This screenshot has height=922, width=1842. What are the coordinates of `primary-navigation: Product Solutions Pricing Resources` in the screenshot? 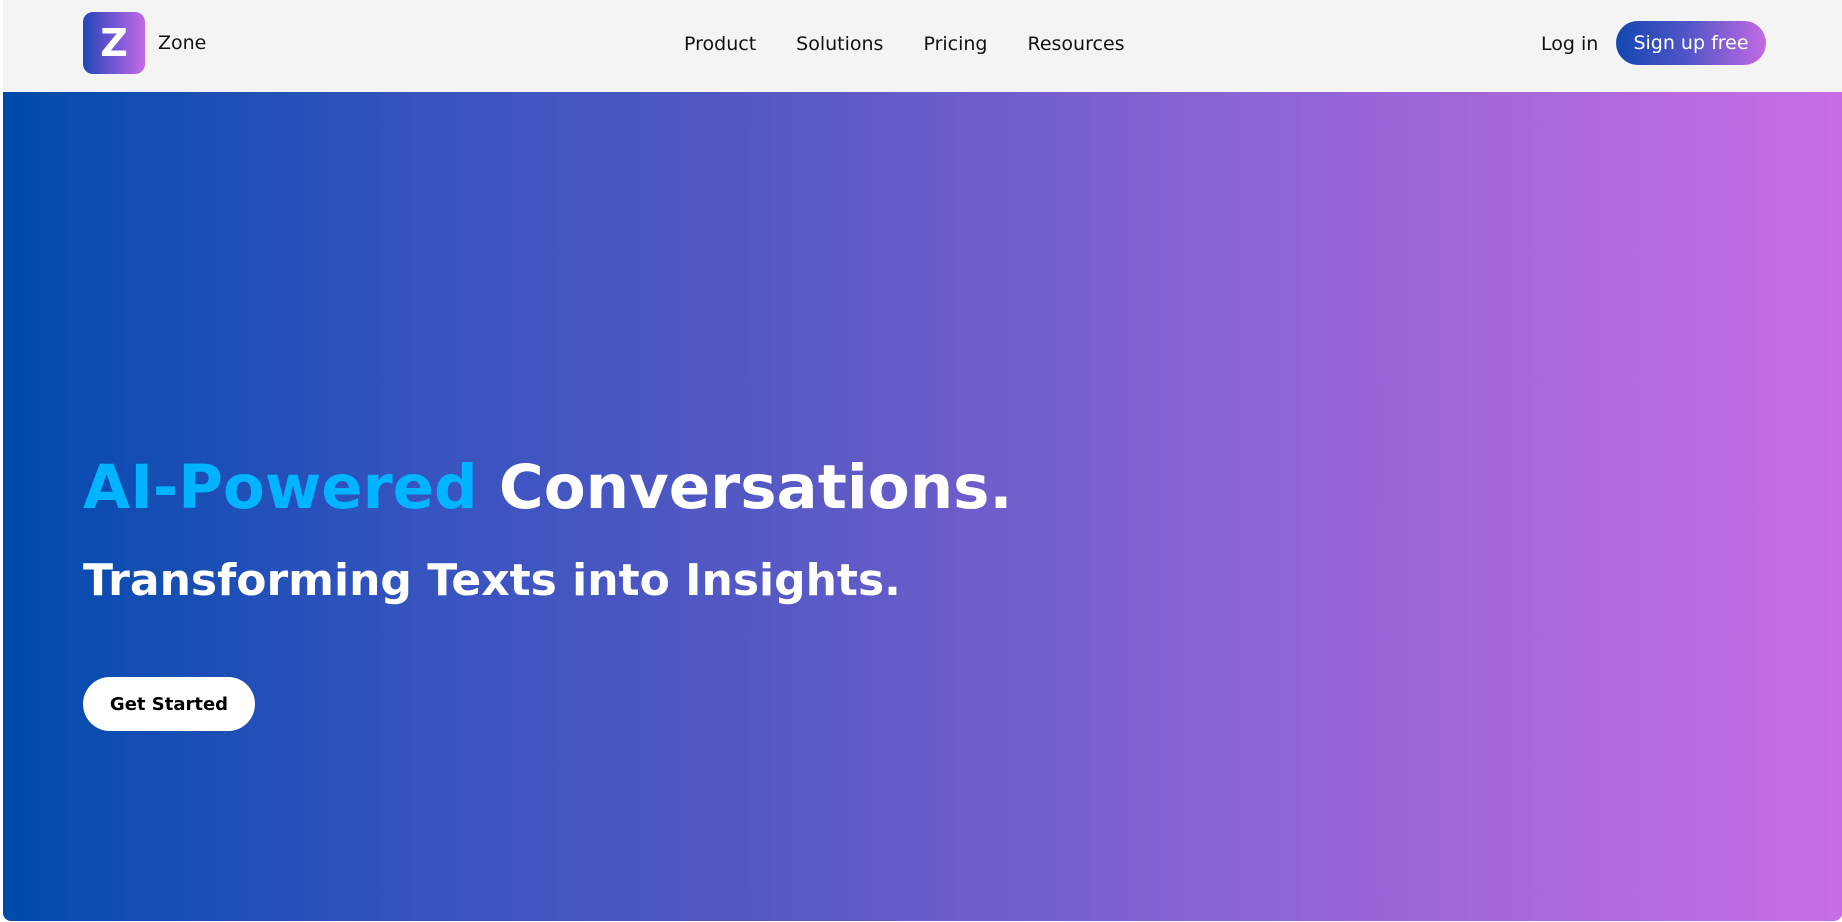 It's located at (904, 44).